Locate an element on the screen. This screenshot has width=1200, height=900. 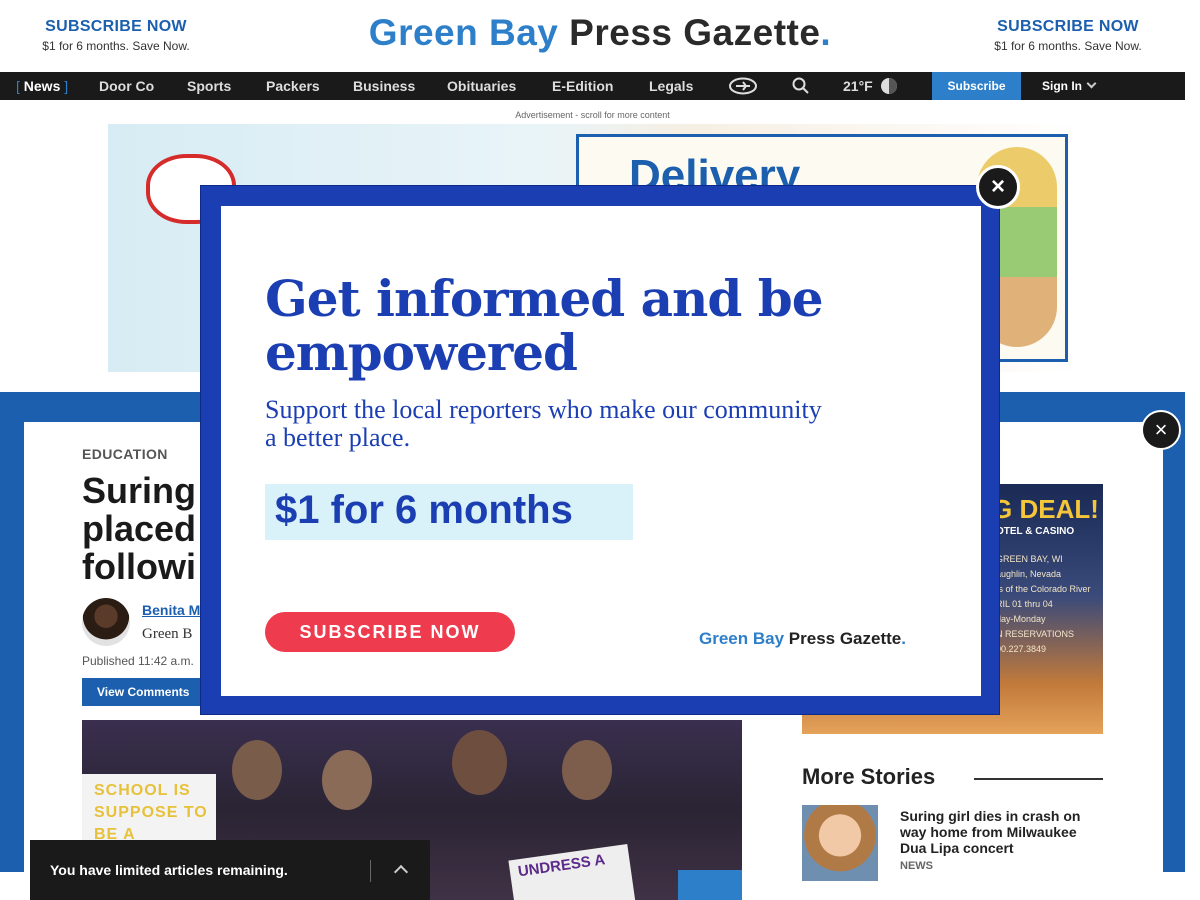
chevron-down-icon is located at coordinates (1091, 83).